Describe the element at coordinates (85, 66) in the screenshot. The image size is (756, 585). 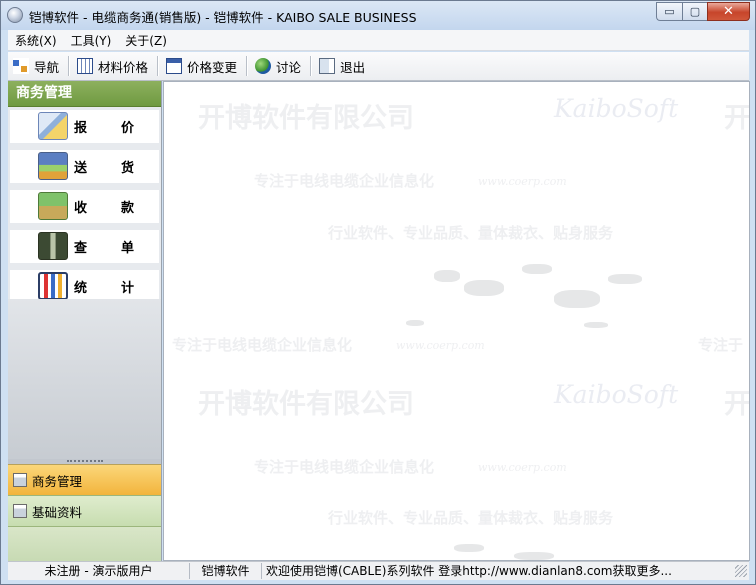
I see `grid-icon` at that location.